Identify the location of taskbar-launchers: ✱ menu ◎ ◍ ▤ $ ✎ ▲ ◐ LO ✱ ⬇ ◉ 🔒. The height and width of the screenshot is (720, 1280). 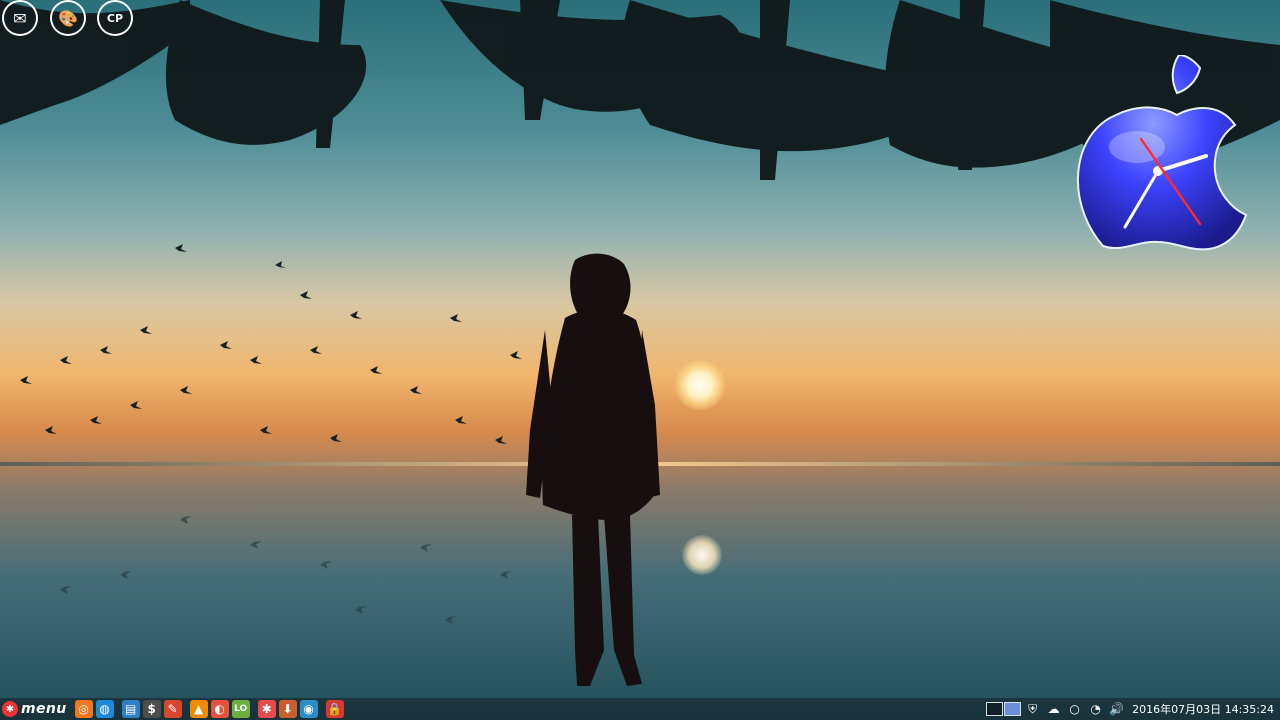
(173, 709).